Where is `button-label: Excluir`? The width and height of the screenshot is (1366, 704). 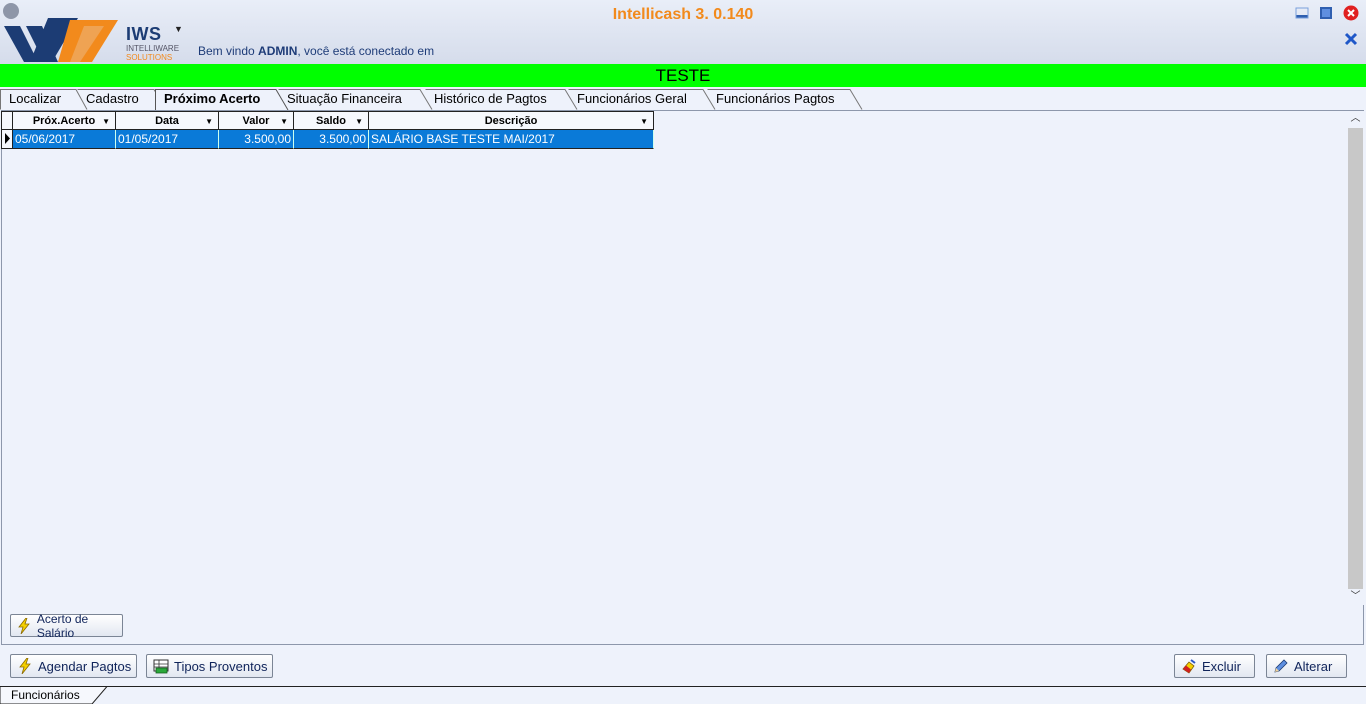 button-label: Excluir is located at coordinates (1222, 666).